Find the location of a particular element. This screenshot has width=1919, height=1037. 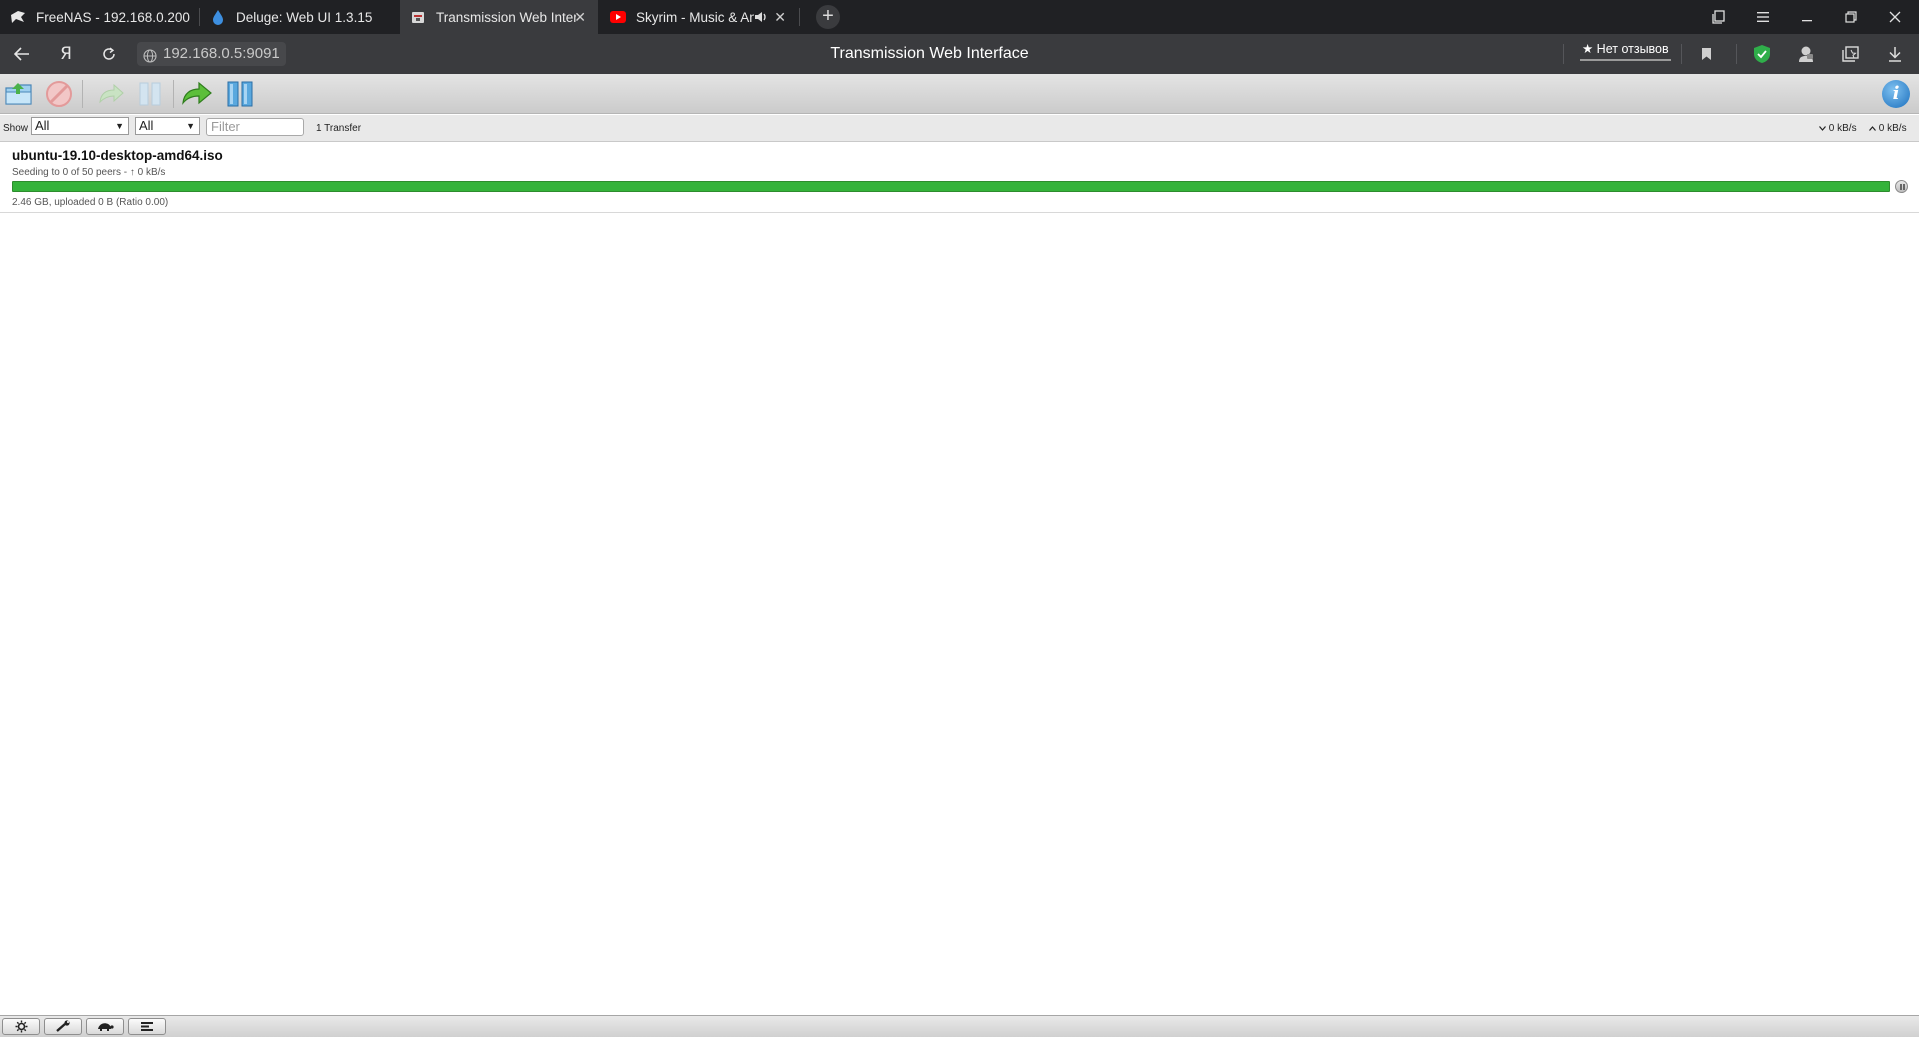

freenas-icon is located at coordinates (18, 17).